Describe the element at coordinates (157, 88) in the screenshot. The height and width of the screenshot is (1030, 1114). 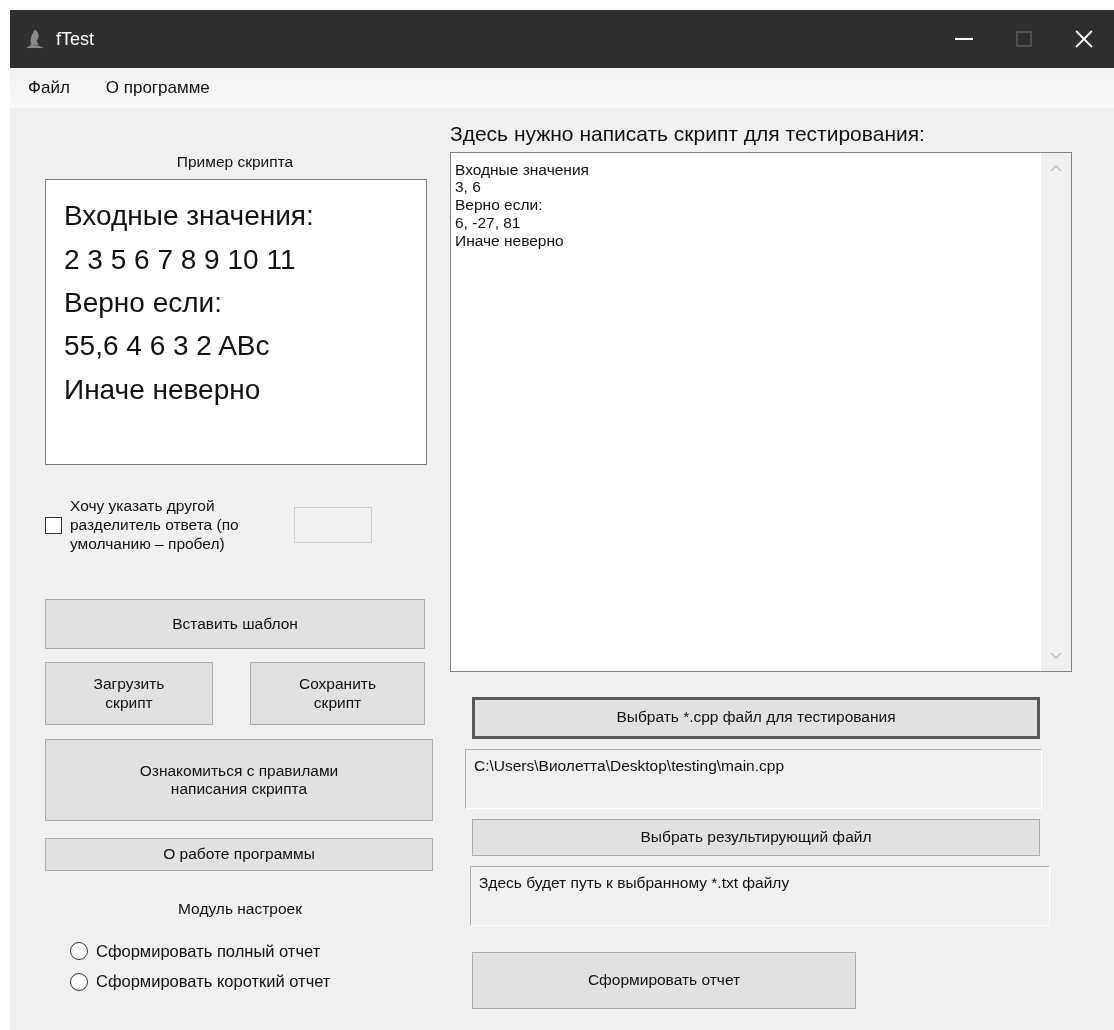
I see `menu-item: О программе` at that location.